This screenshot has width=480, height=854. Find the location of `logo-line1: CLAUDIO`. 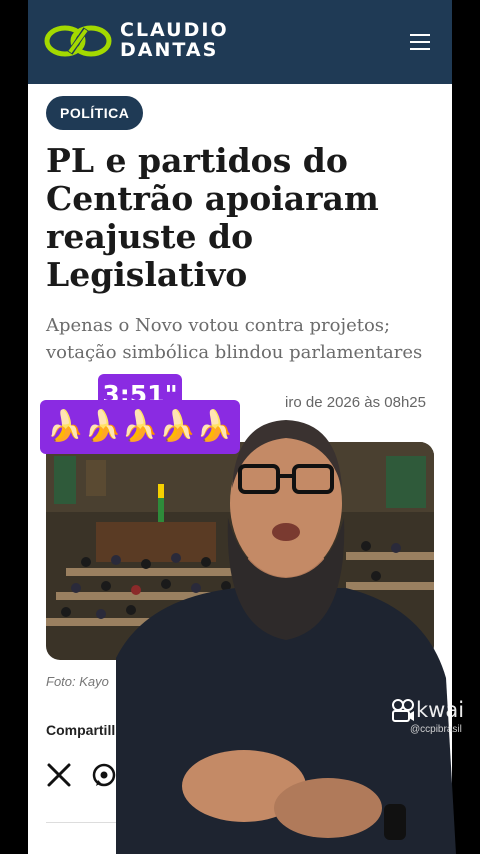

logo-line1: CLAUDIO is located at coordinates (174, 30).